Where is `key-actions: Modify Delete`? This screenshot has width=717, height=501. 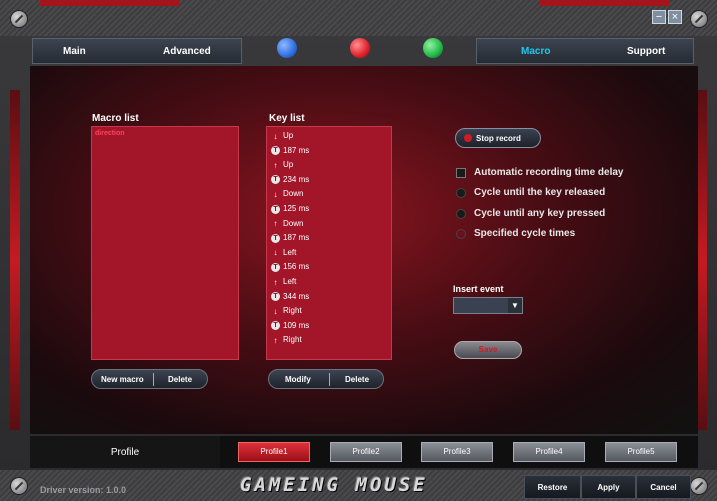
key-actions: Modify Delete is located at coordinates (326, 379).